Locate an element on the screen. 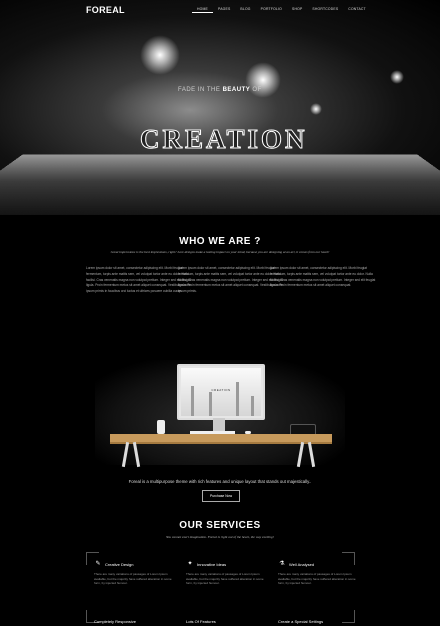 This screenshot has height=626, width=440. about-title: WHO WE ARE ? is located at coordinates (220, 241).